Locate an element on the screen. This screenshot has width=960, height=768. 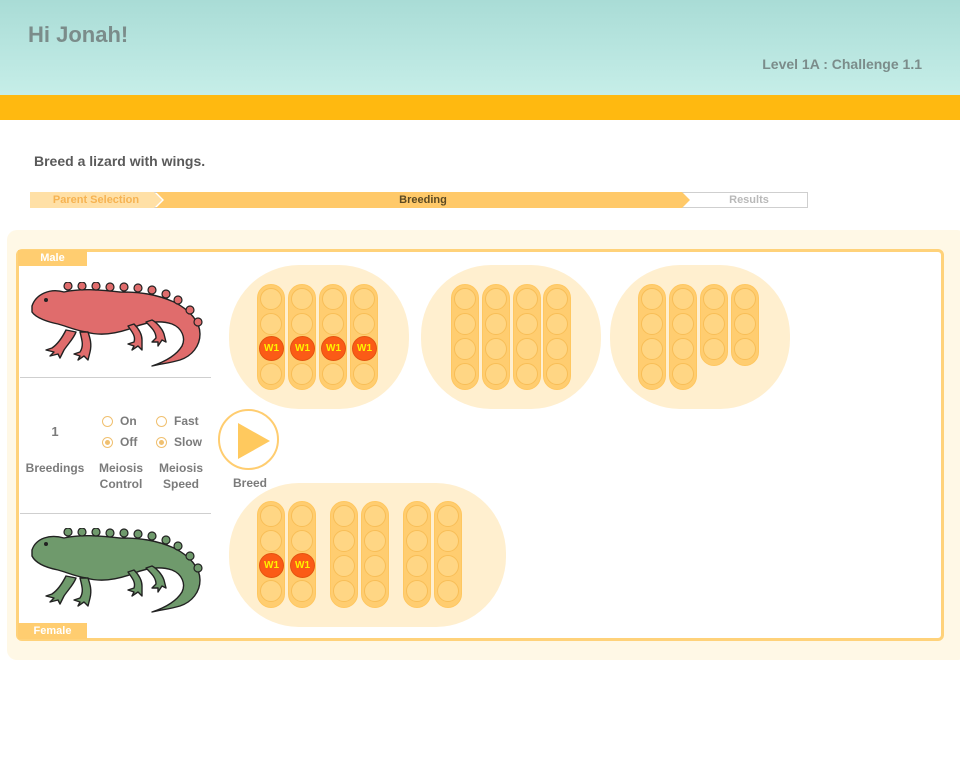
meiosis-control-label-line2: Control is located at coordinates (121, 484).